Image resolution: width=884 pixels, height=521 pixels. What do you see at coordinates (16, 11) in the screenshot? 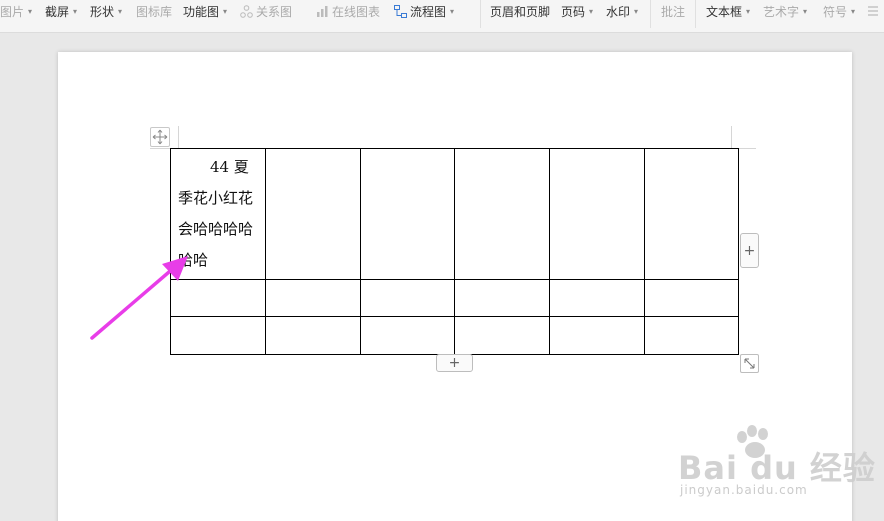
I see `picture-button: 图片 ▾` at bounding box center [16, 11].